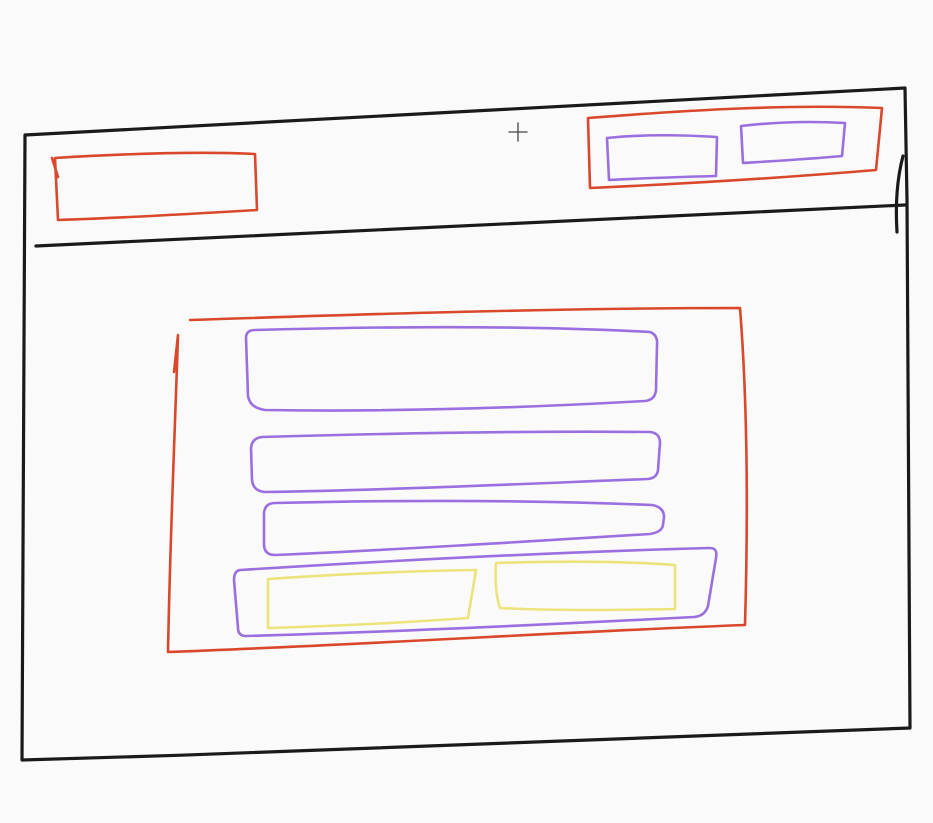 Image resolution: width=933 pixels, height=823 pixels. Describe the element at coordinates (518, 132) in the screenshot. I see `crosshair-cursor-icon` at that location.